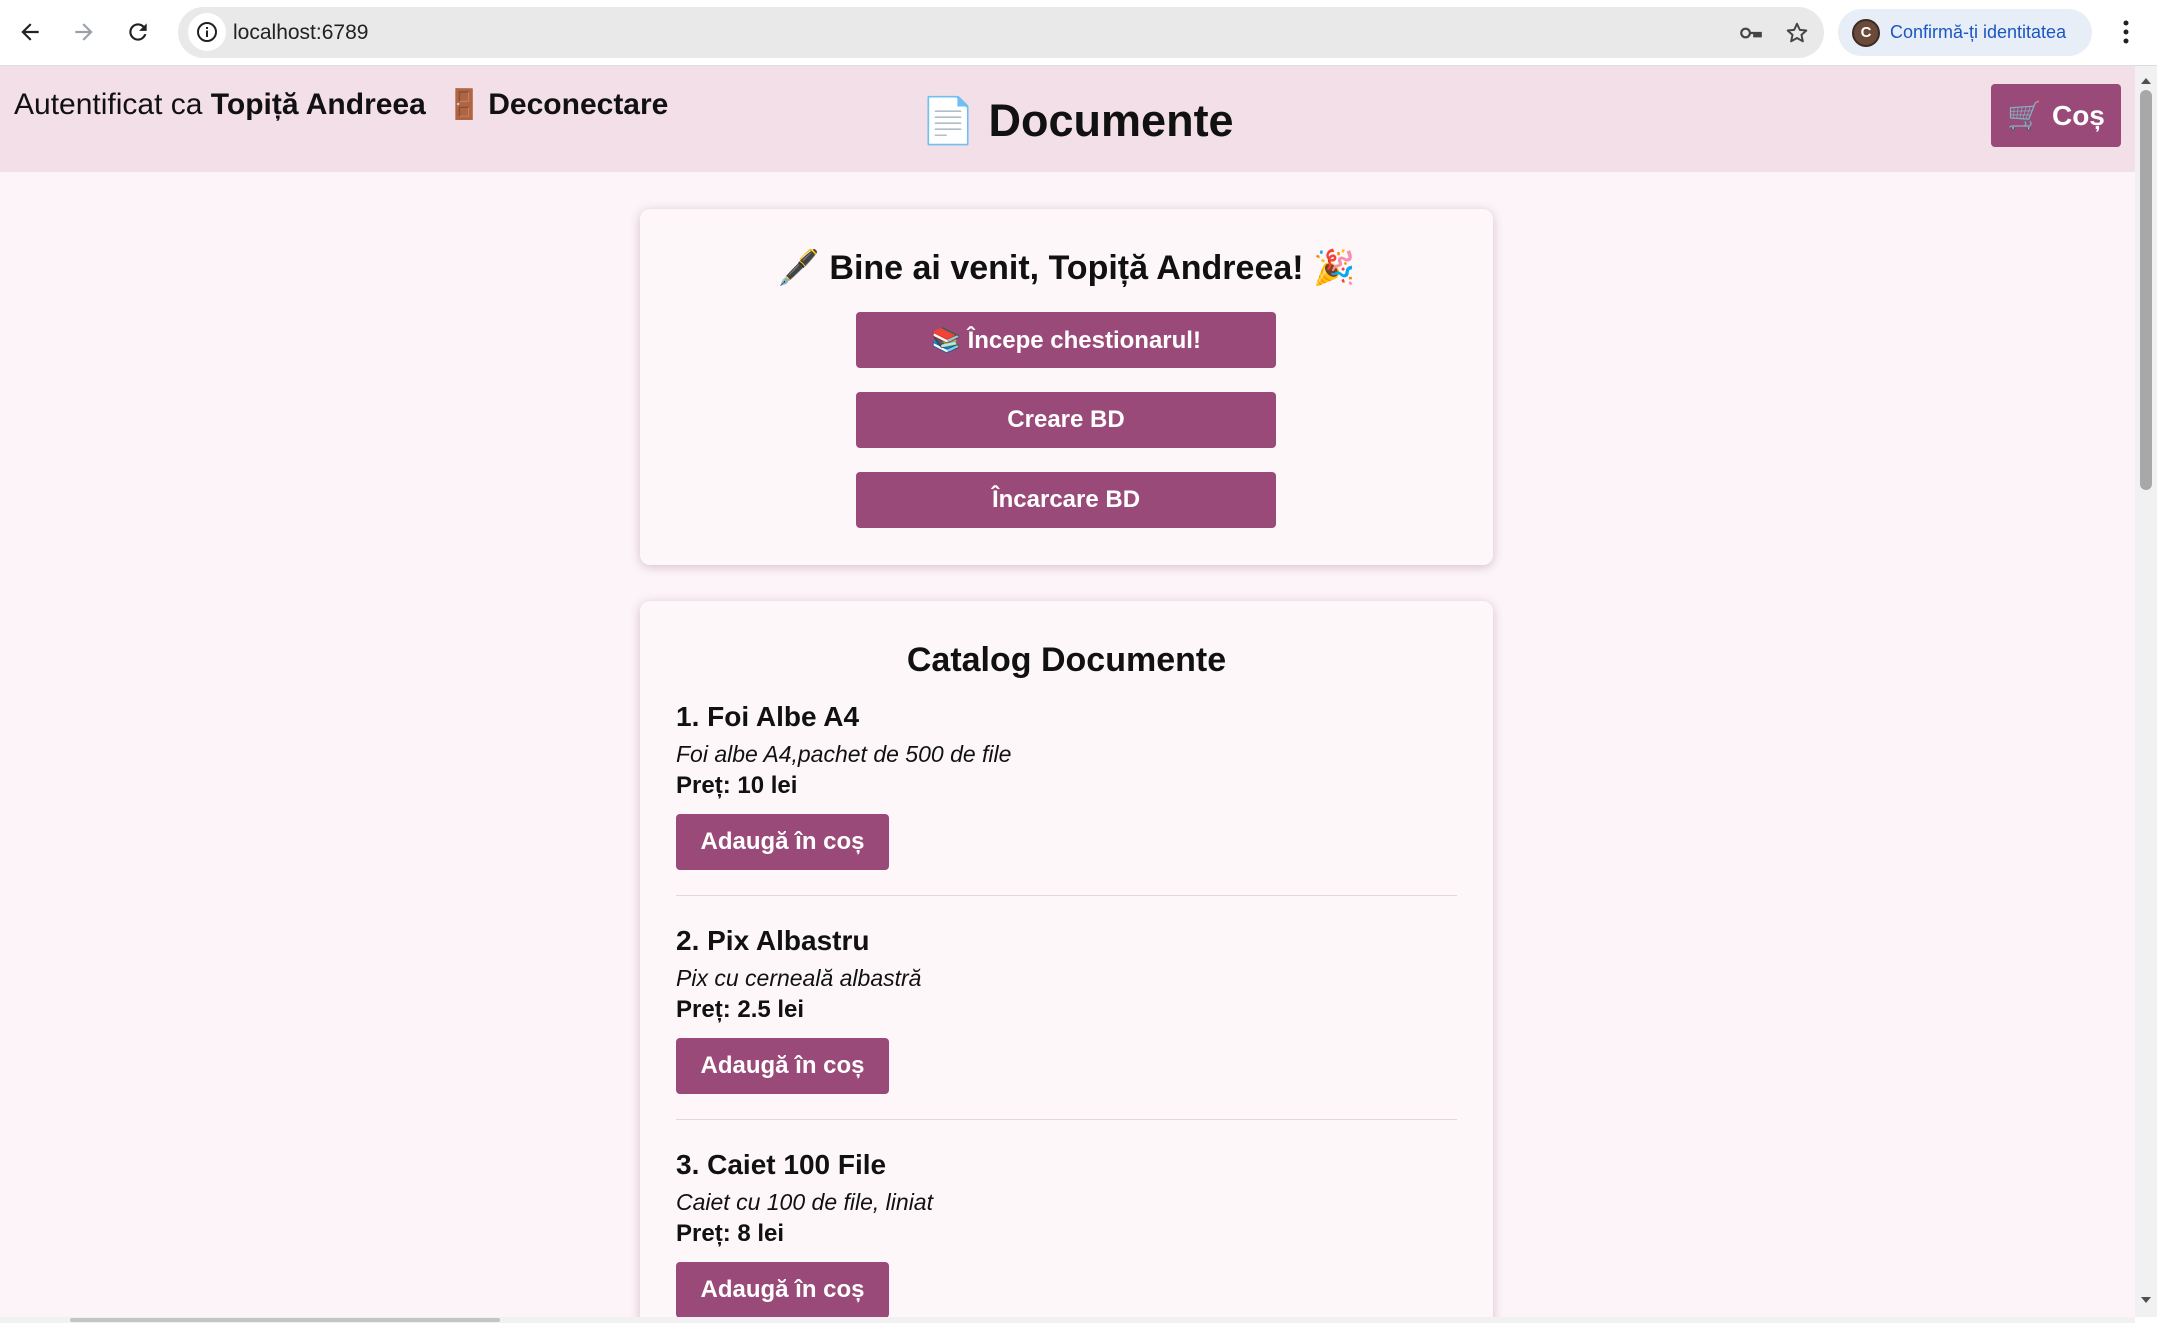 The height and width of the screenshot is (1323, 2157). Describe the element at coordinates (804, 1202) in the screenshot. I see `product-description: Caiet cu 100 de file, liniat` at that location.